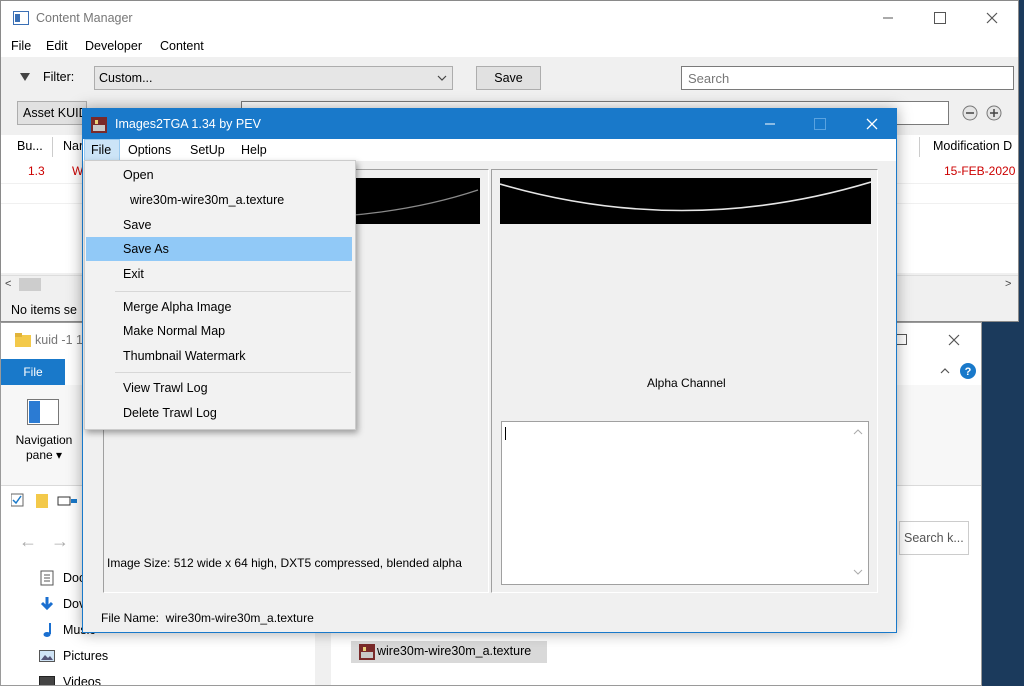 This screenshot has height=686, width=1024. What do you see at coordinates (454, 651) in the screenshot?
I see `file-list-item-label: wire30m-wire30m_a.texture` at bounding box center [454, 651].